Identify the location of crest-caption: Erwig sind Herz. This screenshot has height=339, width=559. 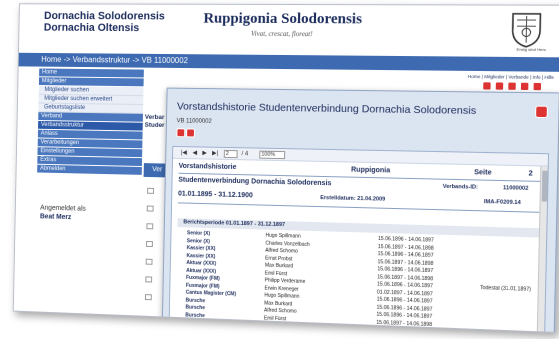
(531, 49).